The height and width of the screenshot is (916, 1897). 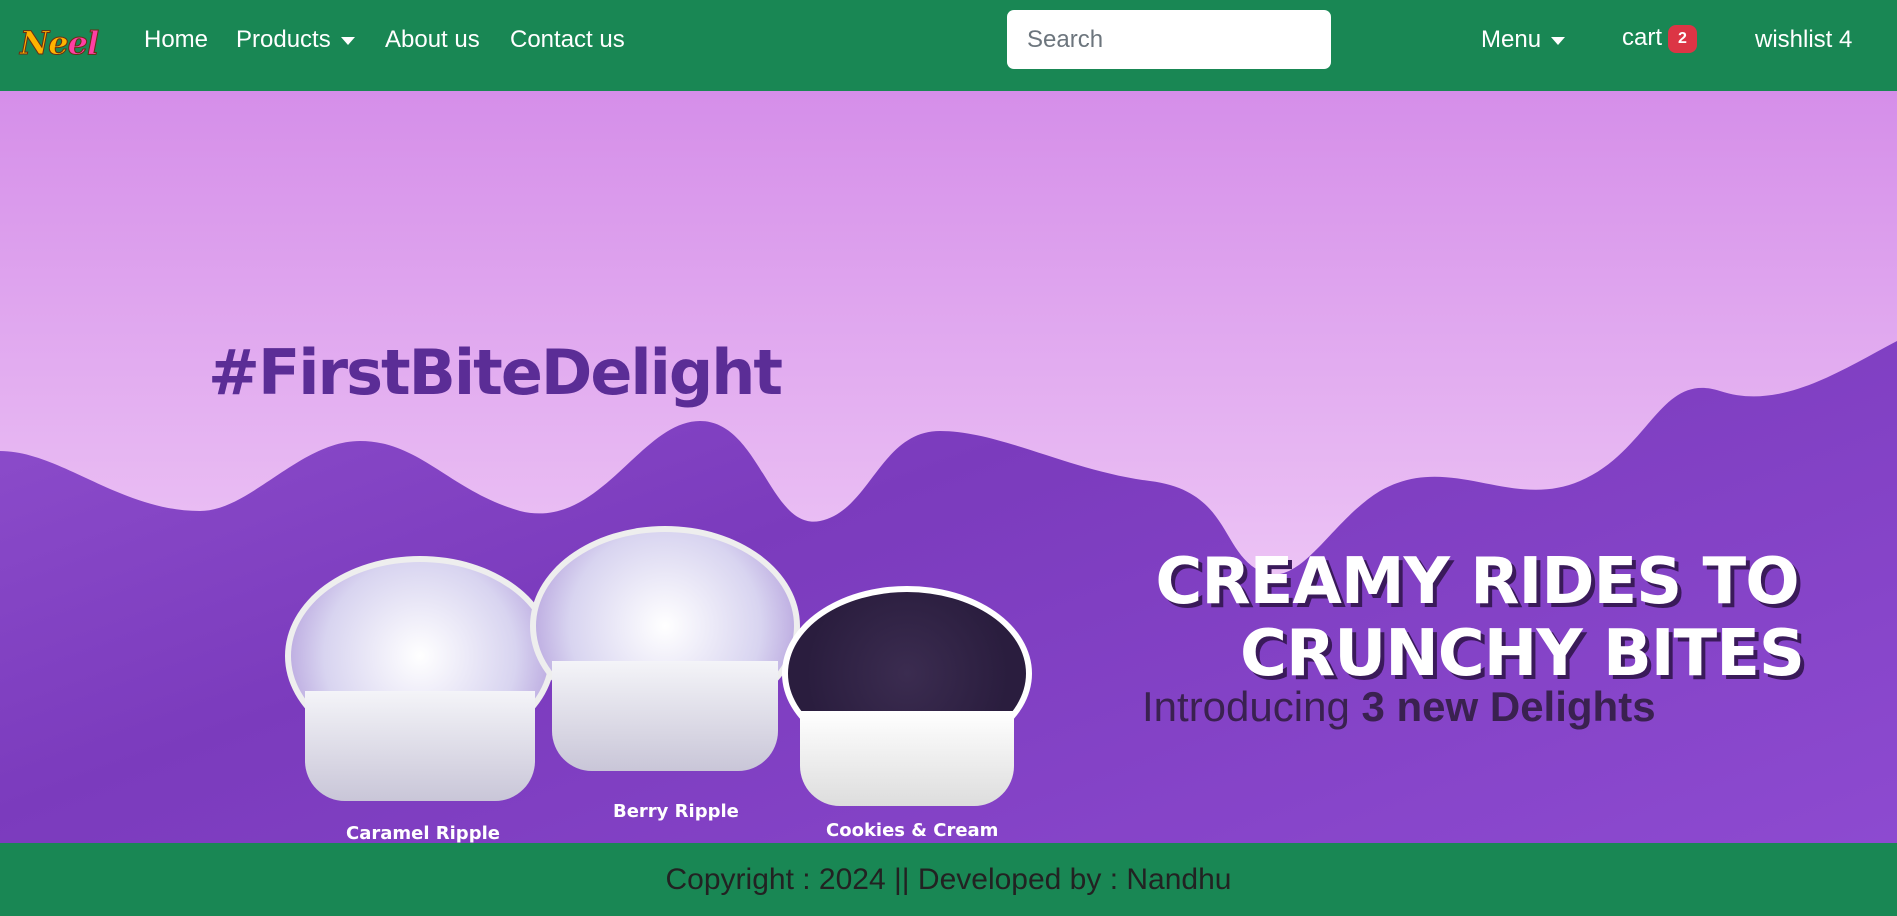 What do you see at coordinates (1169, 39) in the screenshot?
I see `search-input` at bounding box center [1169, 39].